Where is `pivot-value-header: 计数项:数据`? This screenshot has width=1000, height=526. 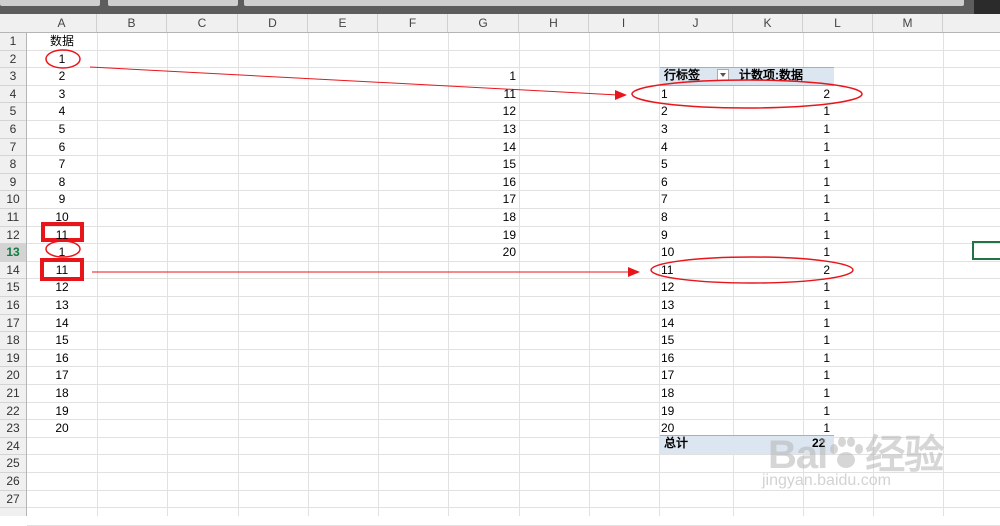
pivot-value-header: 计数项:数据 is located at coordinates (771, 76).